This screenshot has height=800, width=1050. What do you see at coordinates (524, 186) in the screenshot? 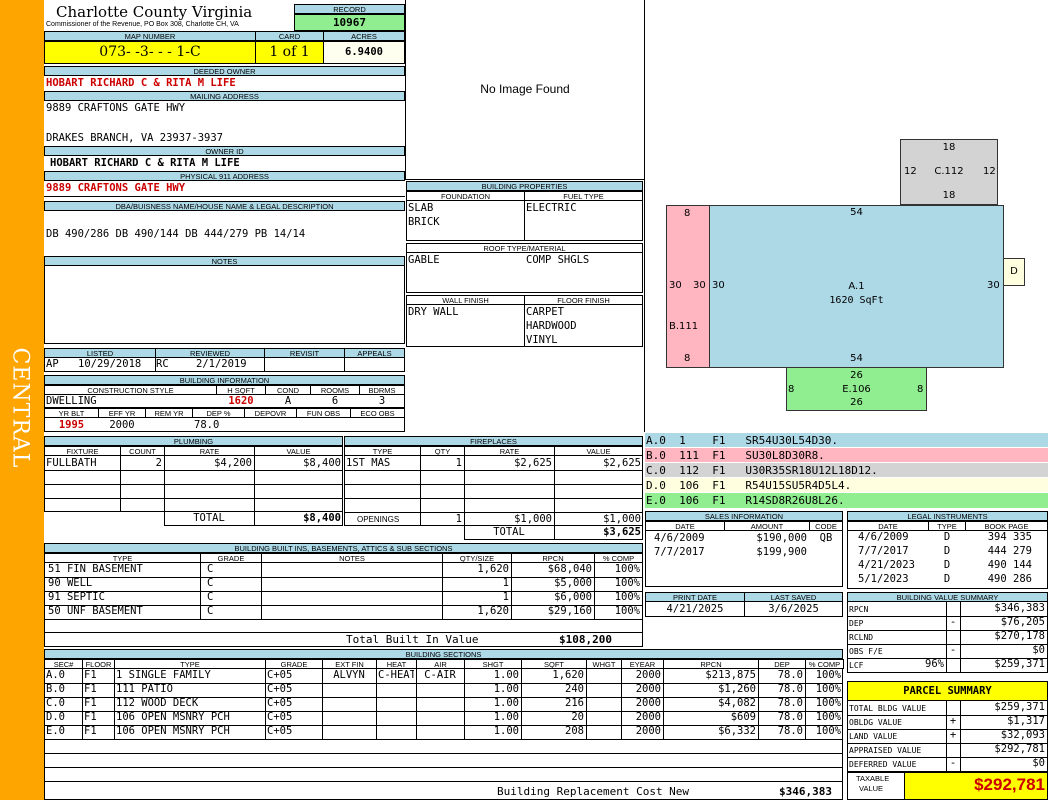
I see `building-properties-header: BUILDING PROPERTIES` at bounding box center [524, 186].